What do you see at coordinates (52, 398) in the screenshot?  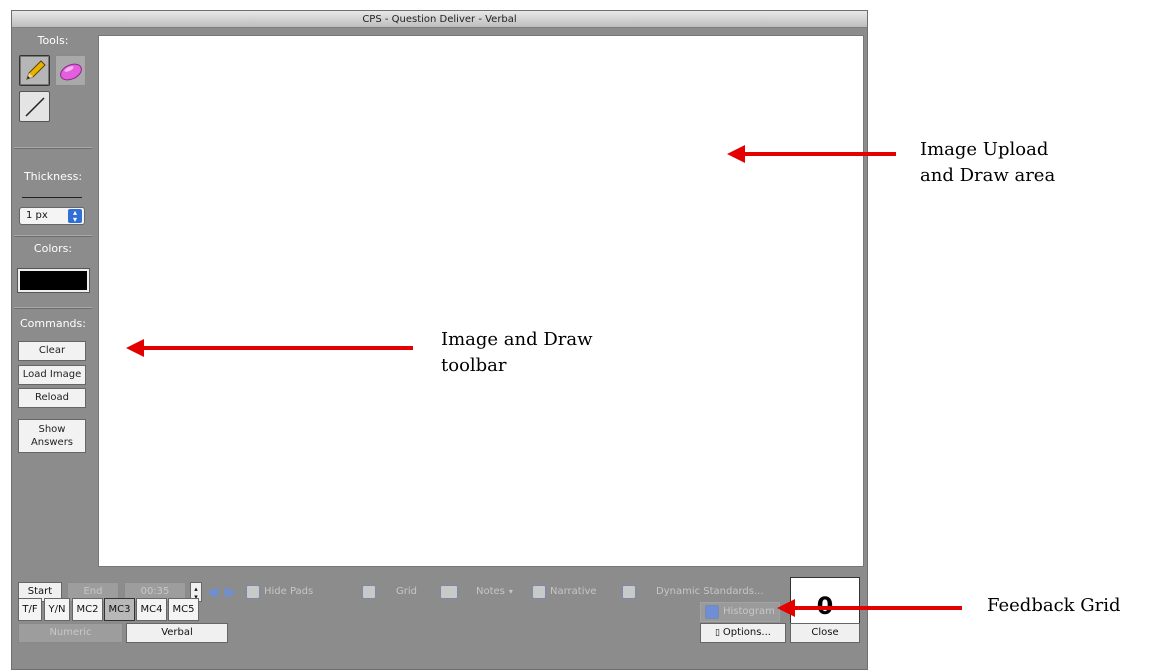 I see `reload-button: Reload` at bounding box center [52, 398].